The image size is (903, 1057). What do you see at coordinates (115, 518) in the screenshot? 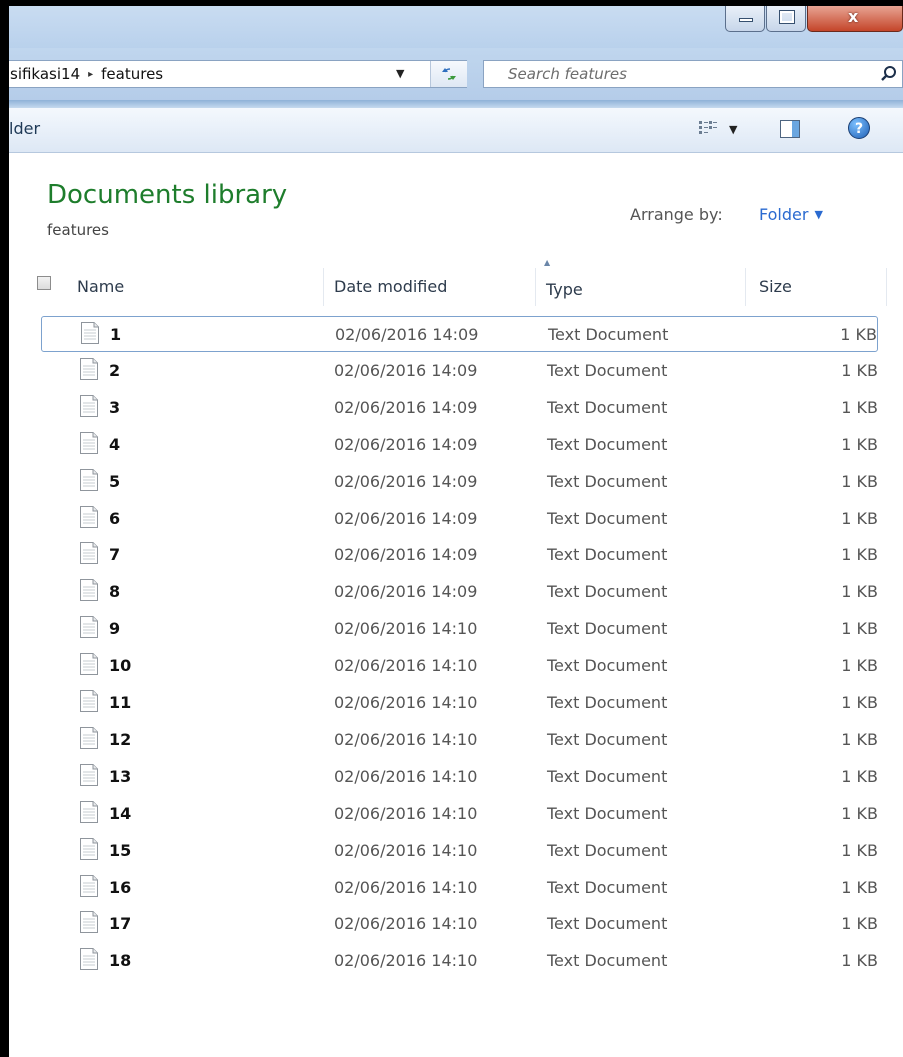
I see `file-name: 6` at bounding box center [115, 518].